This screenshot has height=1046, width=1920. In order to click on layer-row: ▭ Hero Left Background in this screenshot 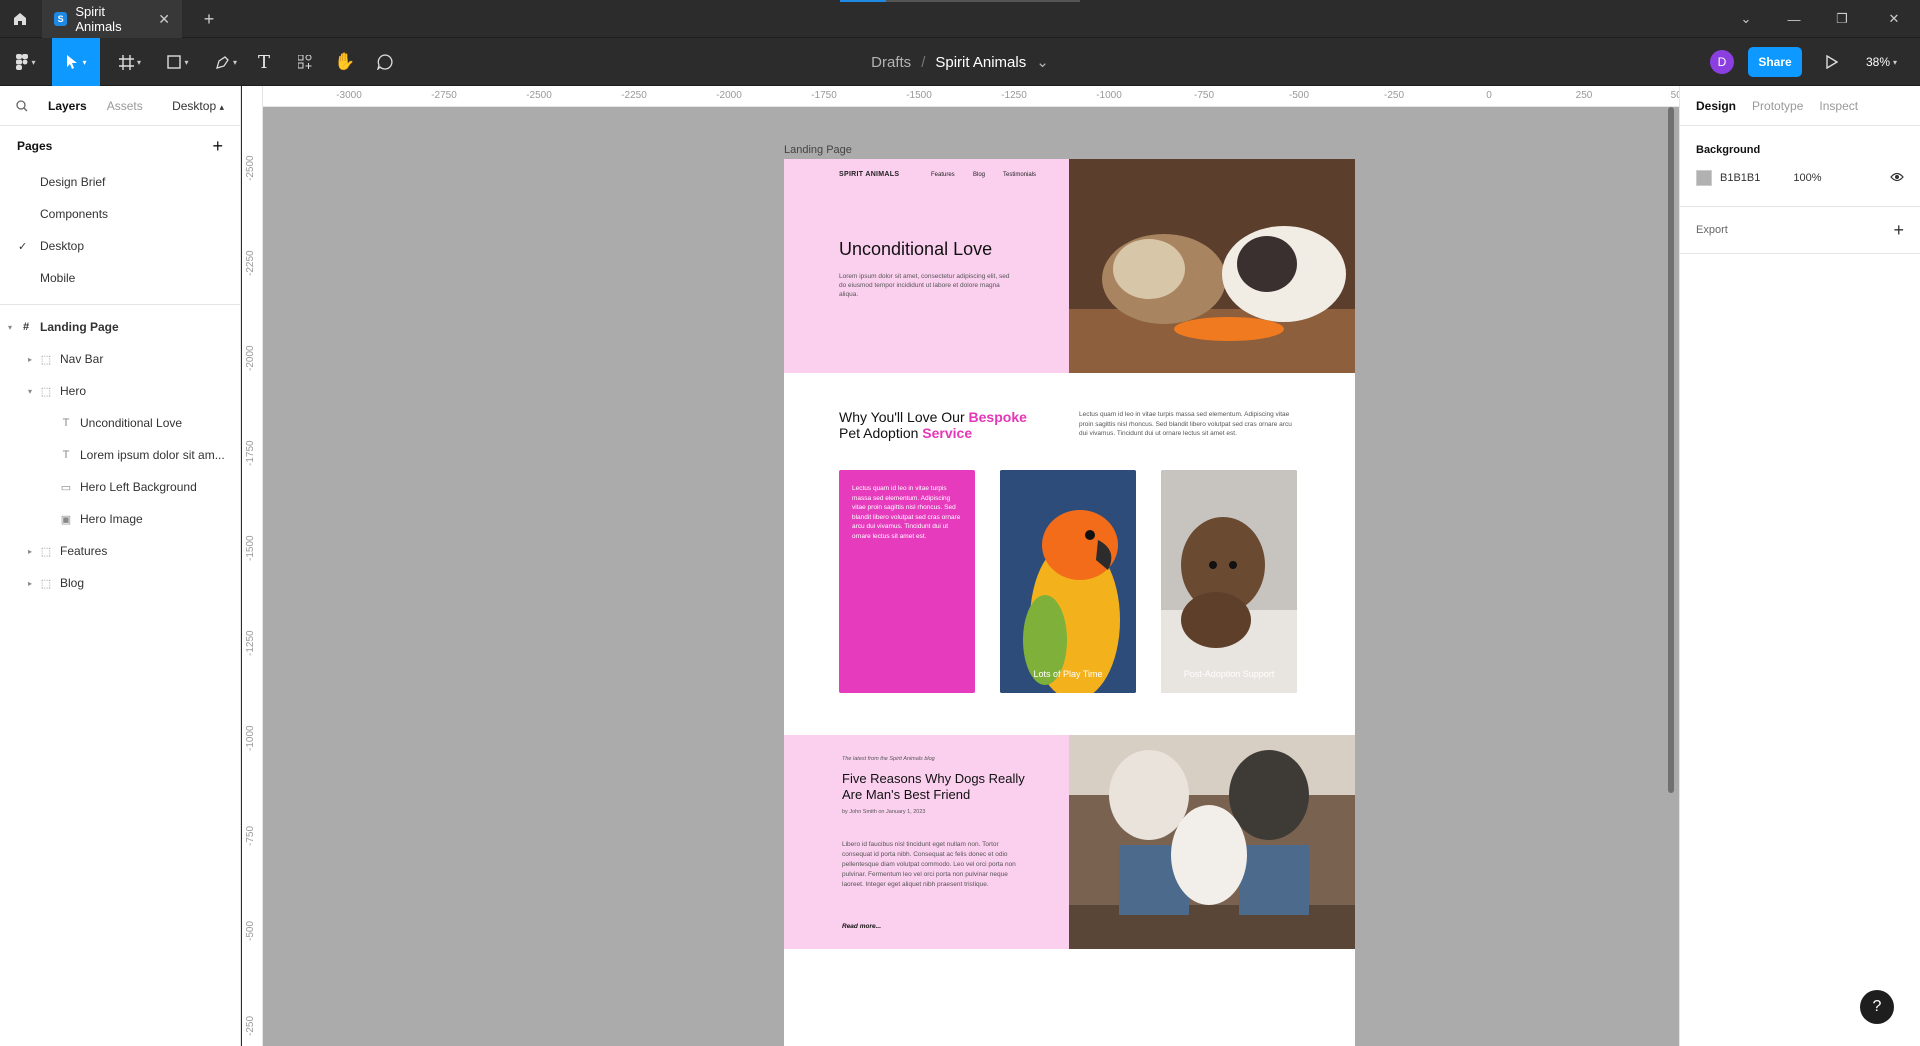, I will do `click(120, 487)`.